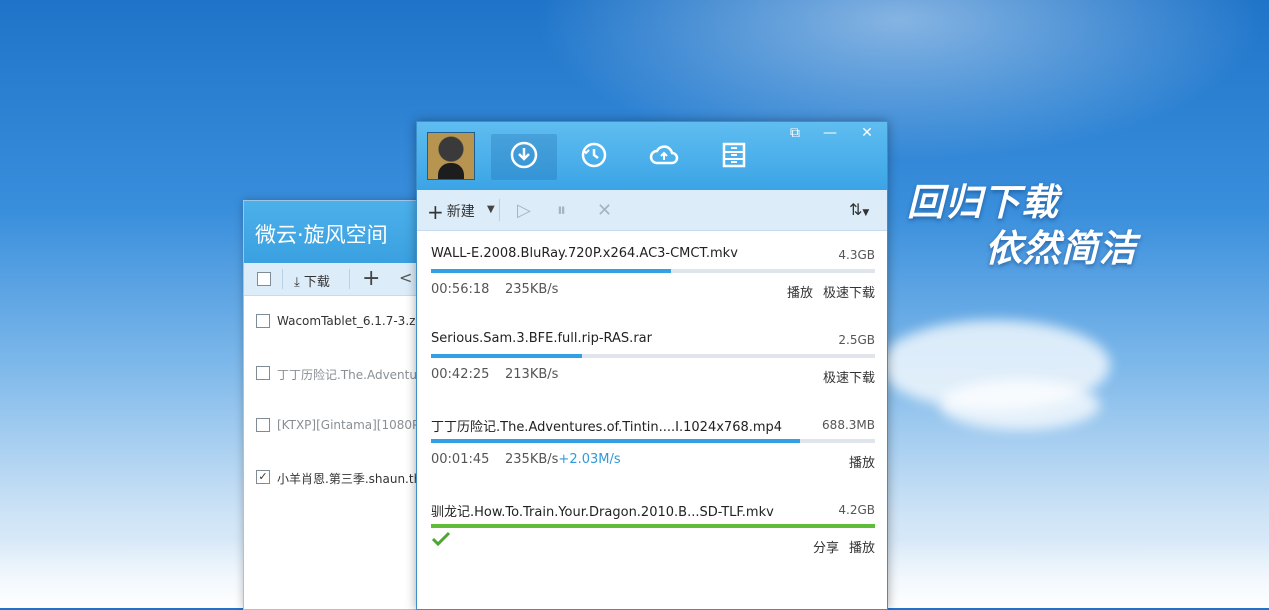 The width and height of the screenshot is (1269, 610). What do you see at coordinates (263, 477) in the screenshot?
I see `file-checkbox: ✓` at bounding box center [263, 477].